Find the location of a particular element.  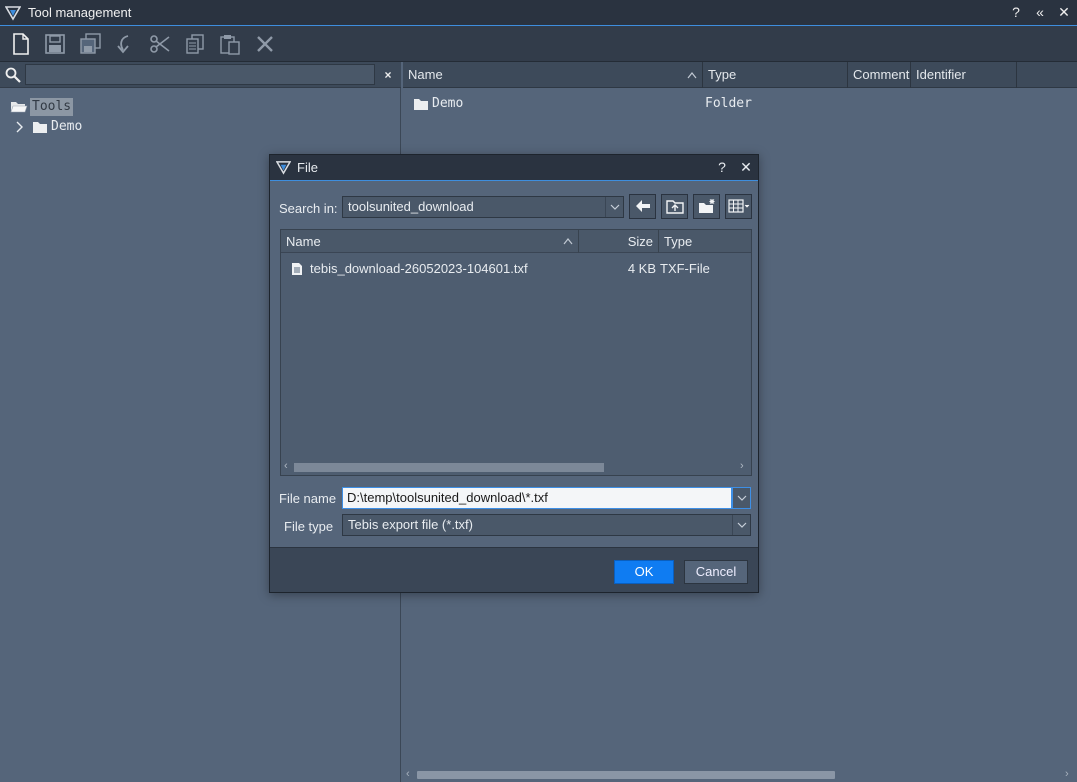

list-item-type: Folder is located at coordinates (728, 103).